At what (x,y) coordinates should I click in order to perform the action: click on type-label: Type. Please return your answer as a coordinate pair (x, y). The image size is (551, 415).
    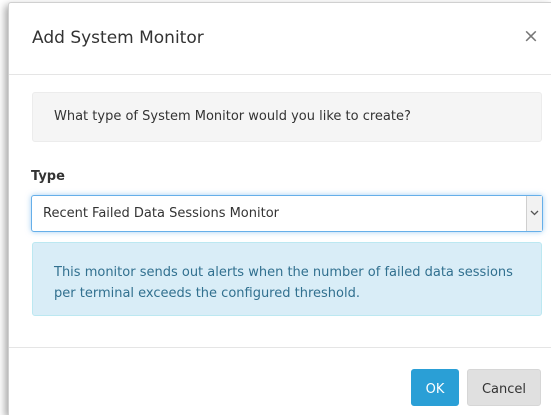
    Looking at the image, I should click on (48, 176).